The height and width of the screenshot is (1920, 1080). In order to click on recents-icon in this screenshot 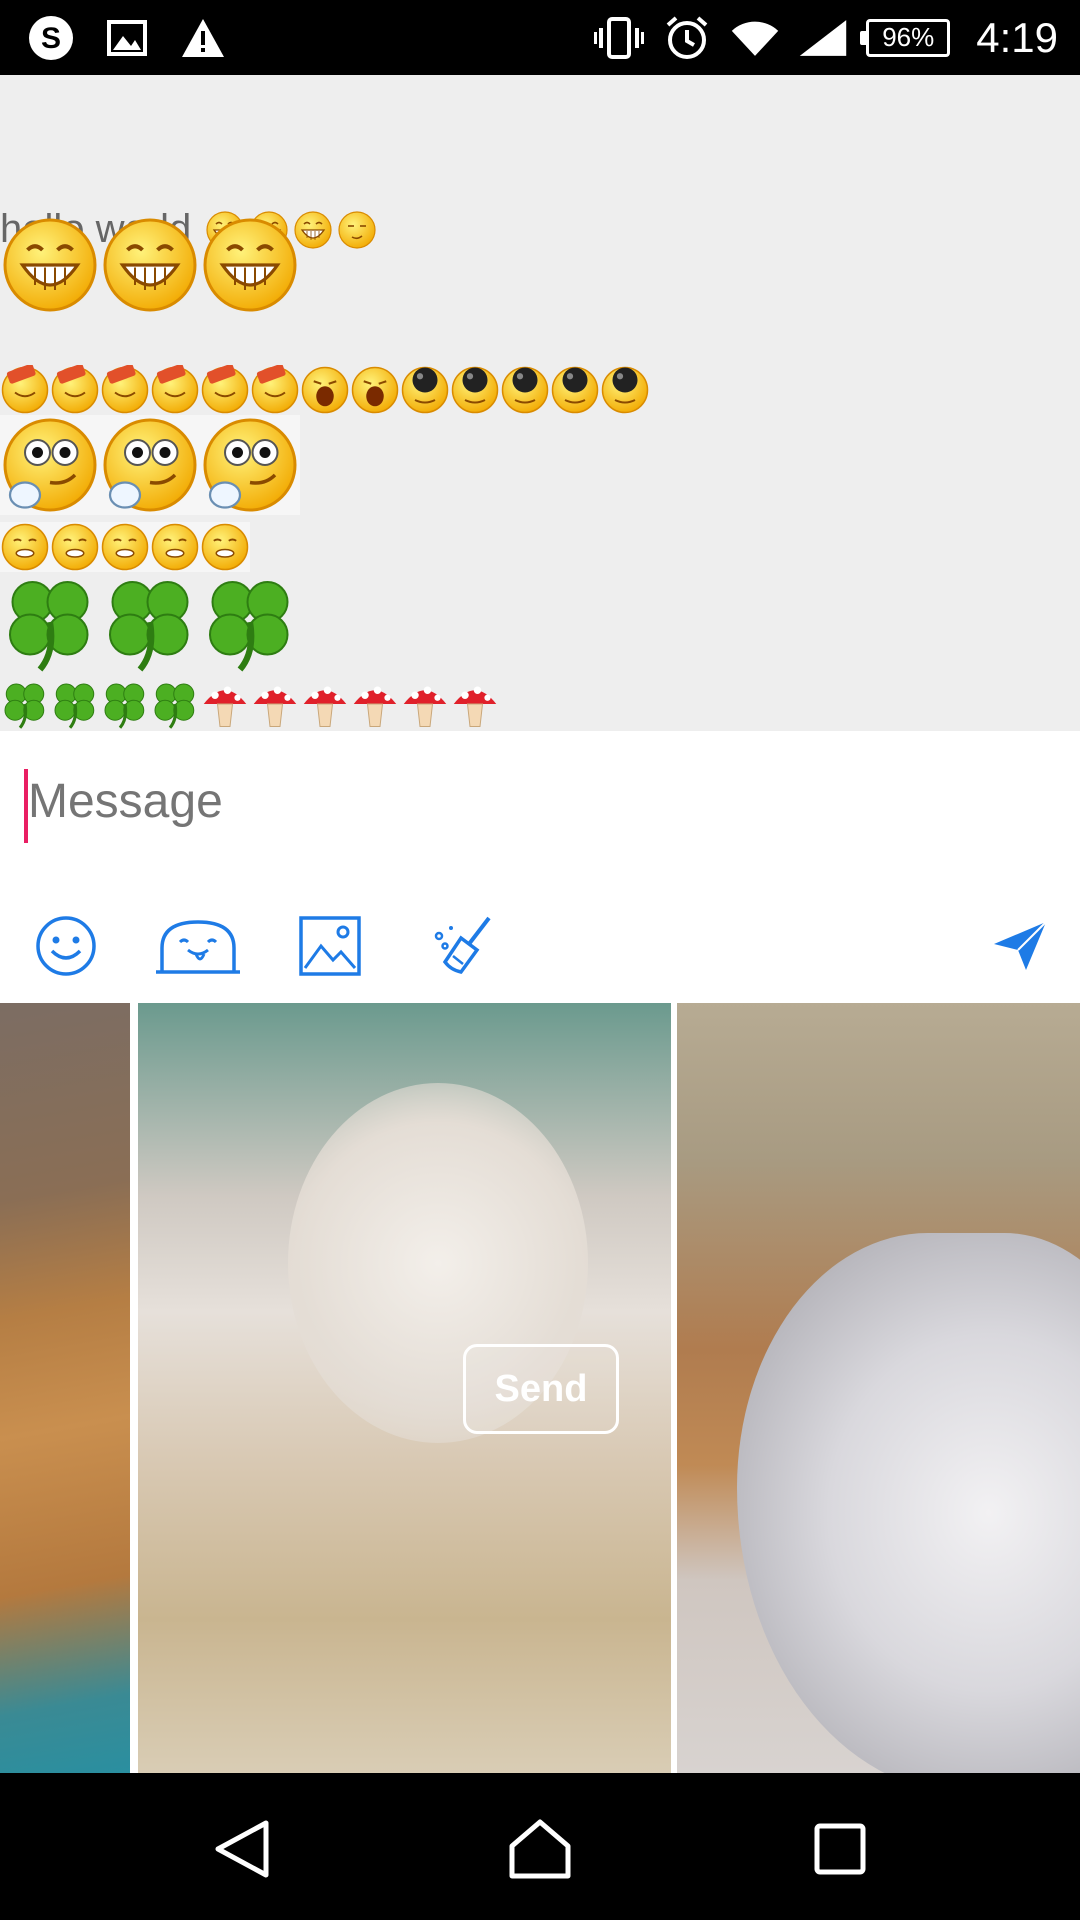, I will do `click(840, 1849)`.